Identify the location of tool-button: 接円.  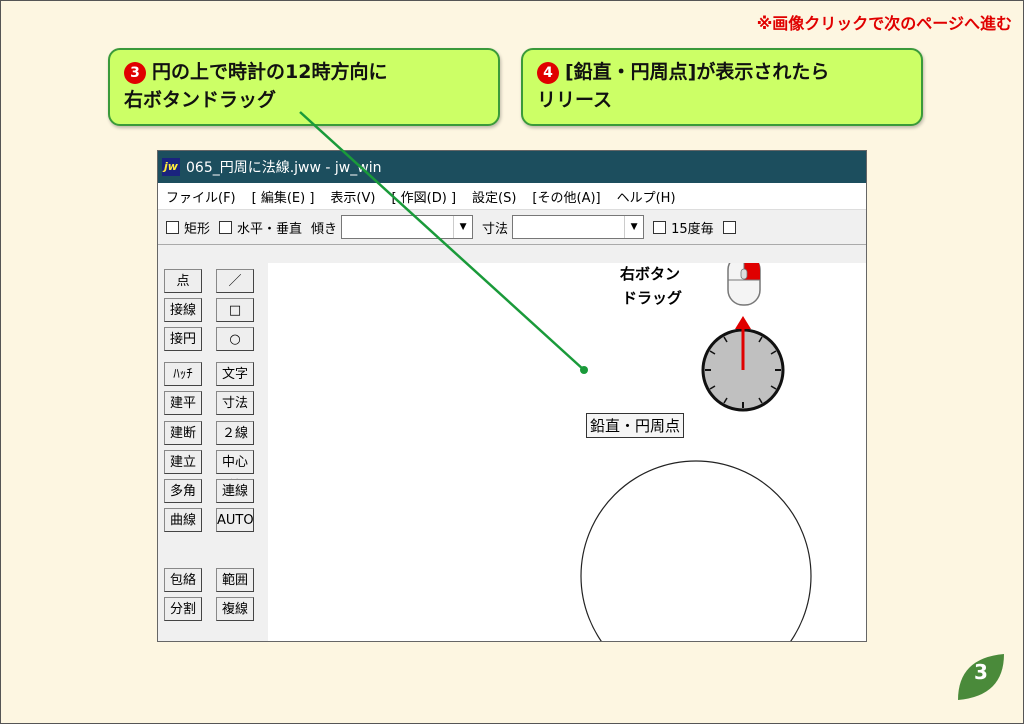
(183, 339).